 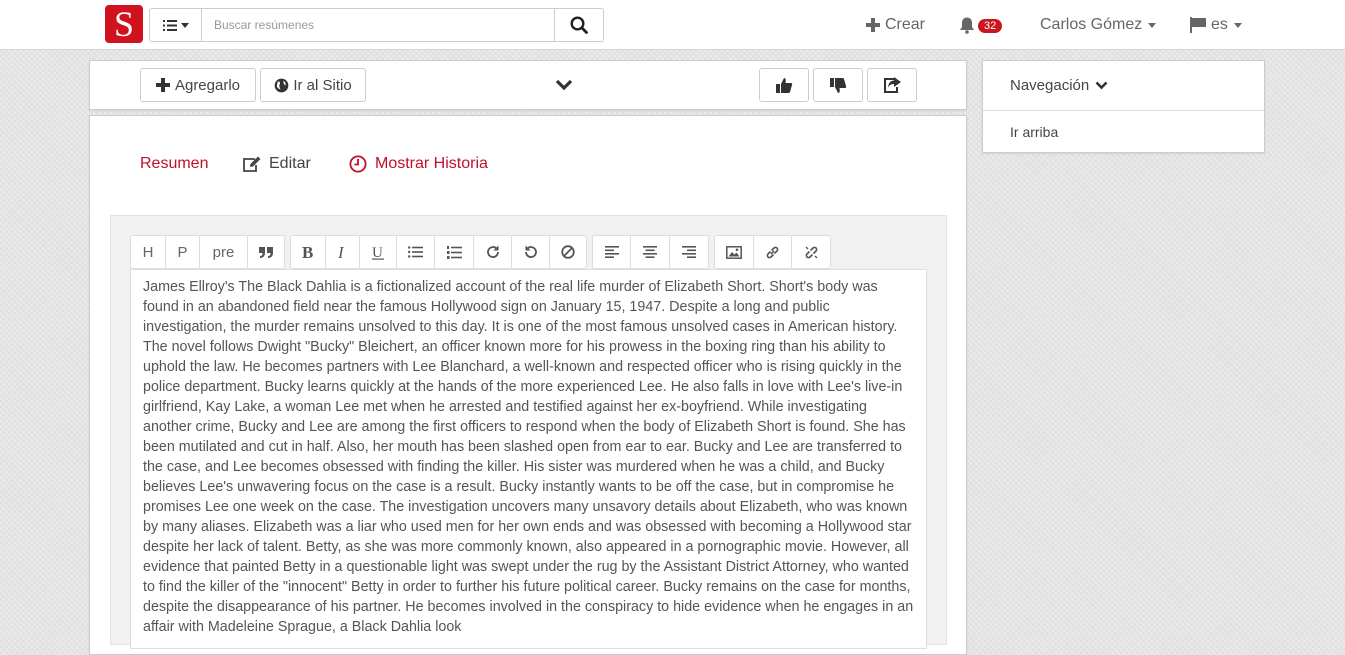 What do you see at coordinates (252, 164) in the screenshot?
I see `pencil-icon` at bounding box center [252, 164].